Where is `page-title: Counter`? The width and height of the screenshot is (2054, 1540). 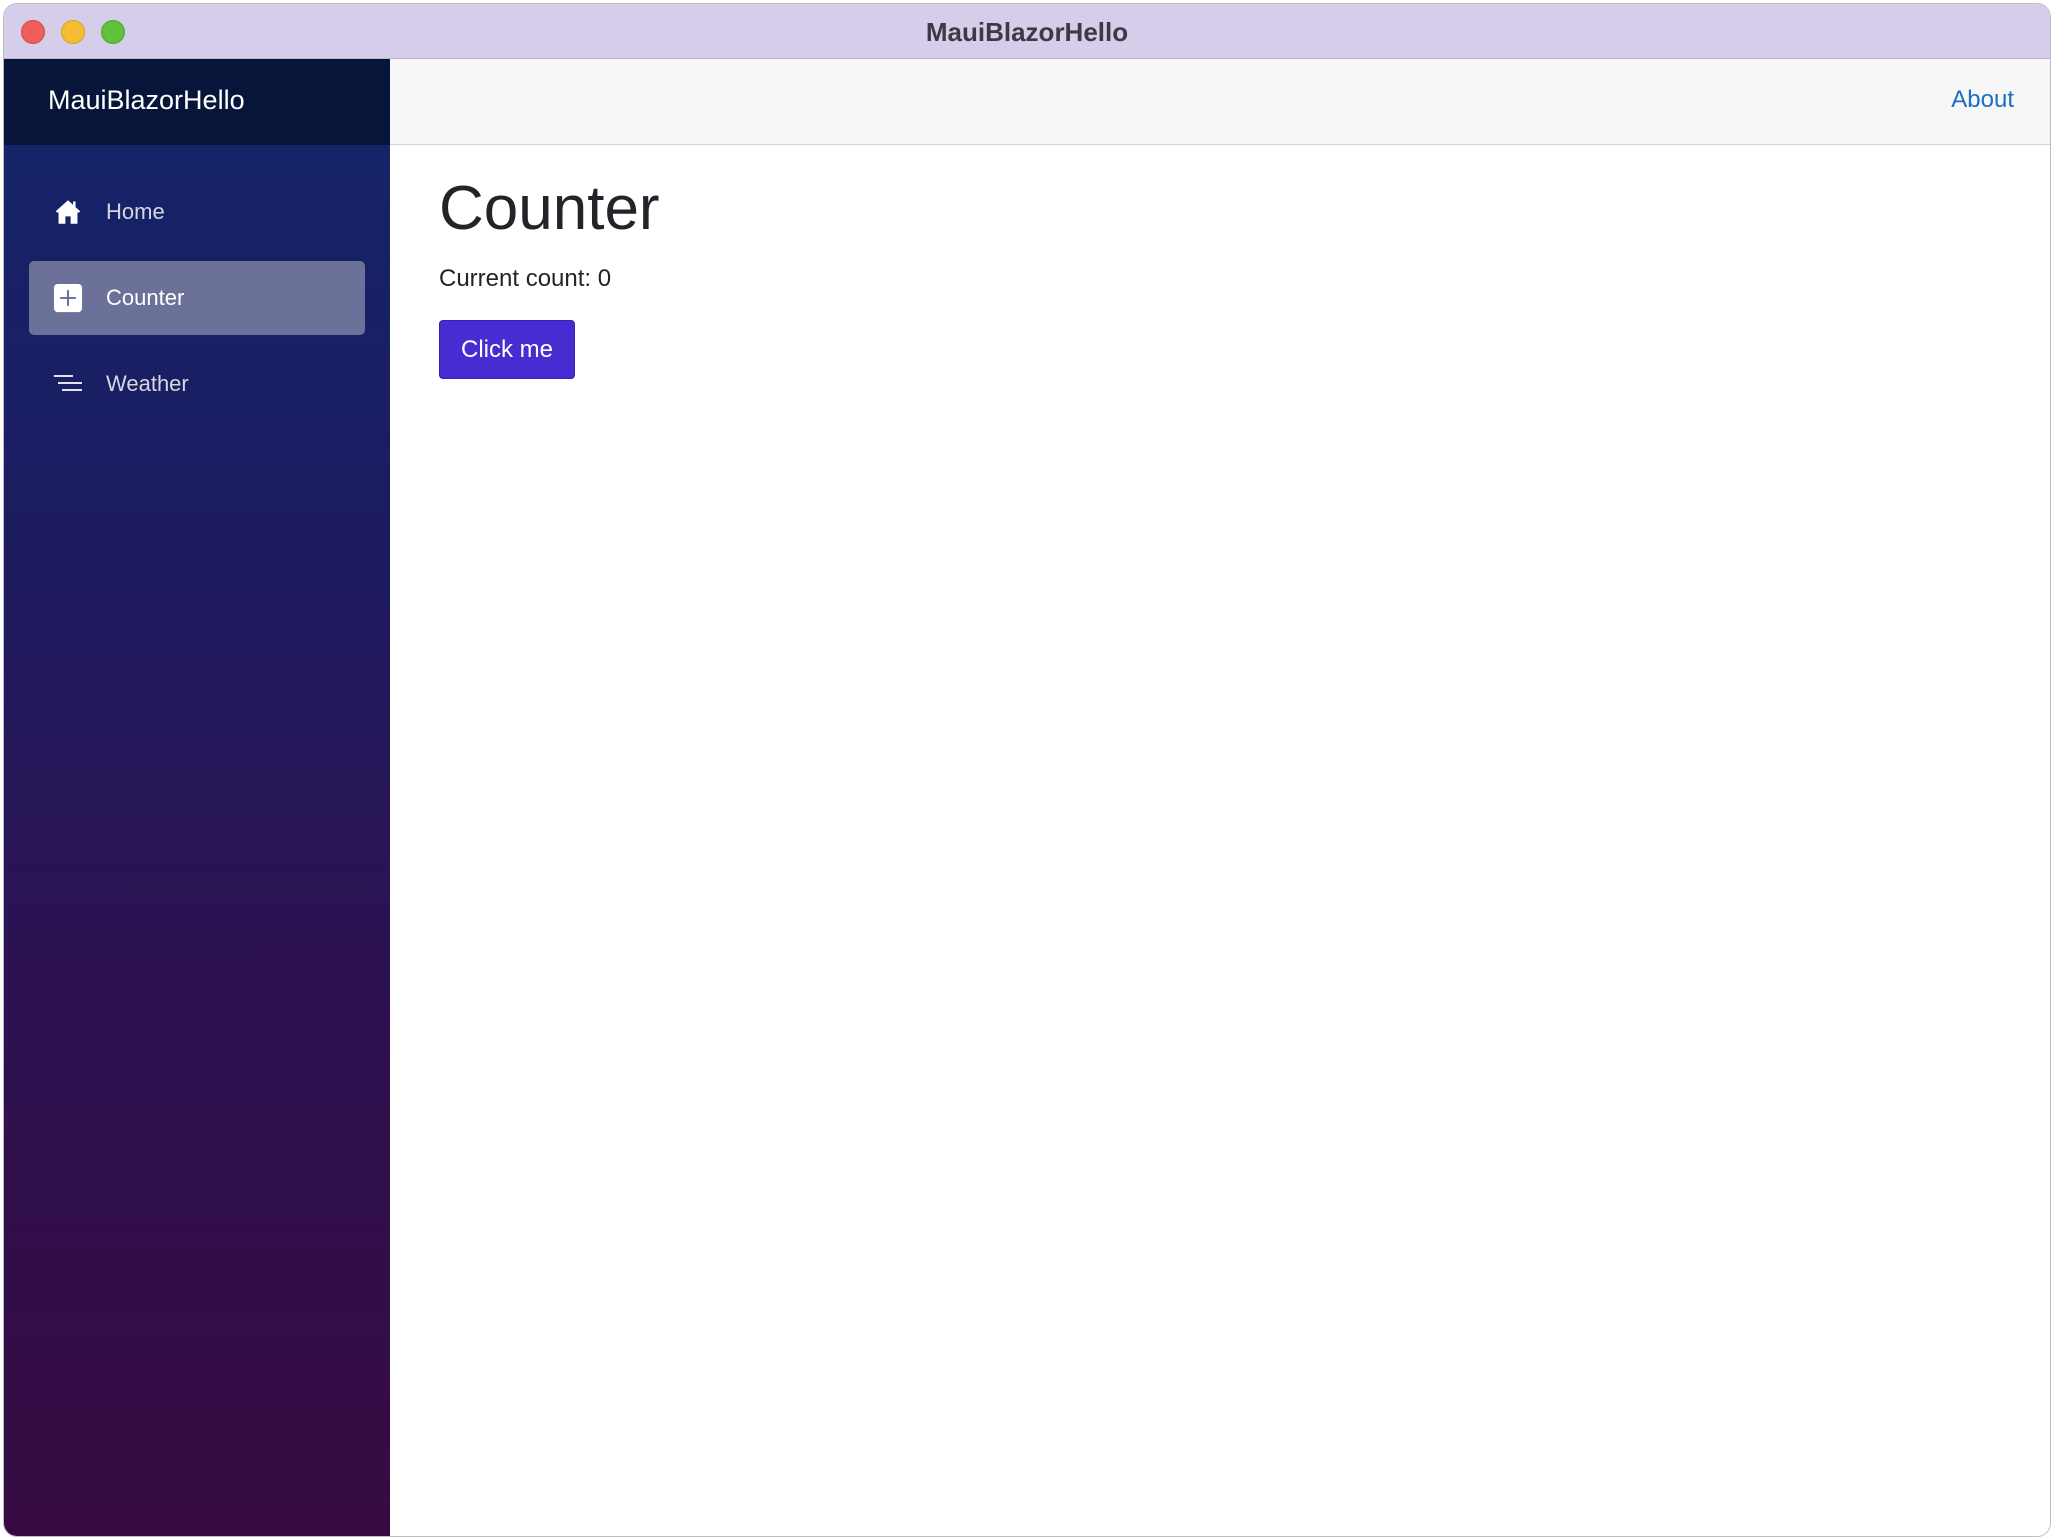
page-title: Counter is located at coordinates (549, 208).